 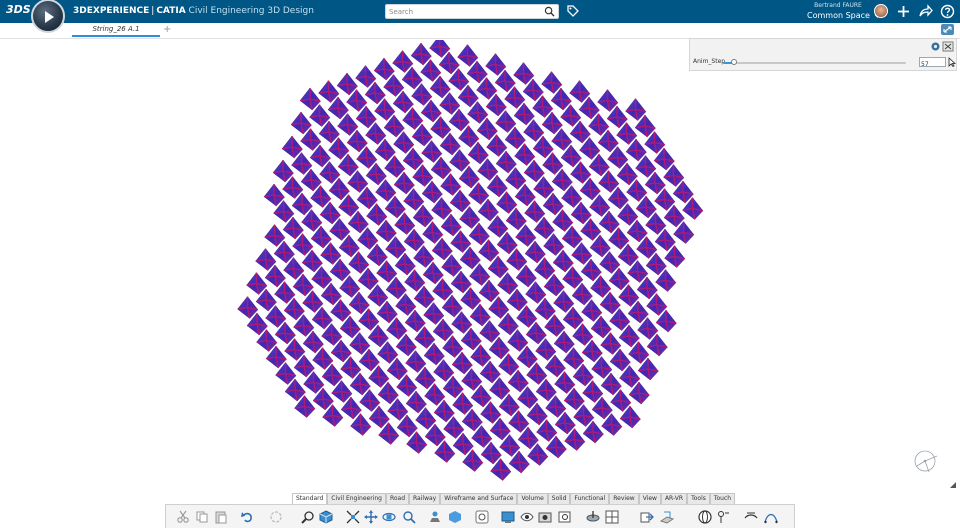 What do you see at coordinates (705, 517) in the screenshot?
I see `globe-icon` at bounding box center [705, 517].